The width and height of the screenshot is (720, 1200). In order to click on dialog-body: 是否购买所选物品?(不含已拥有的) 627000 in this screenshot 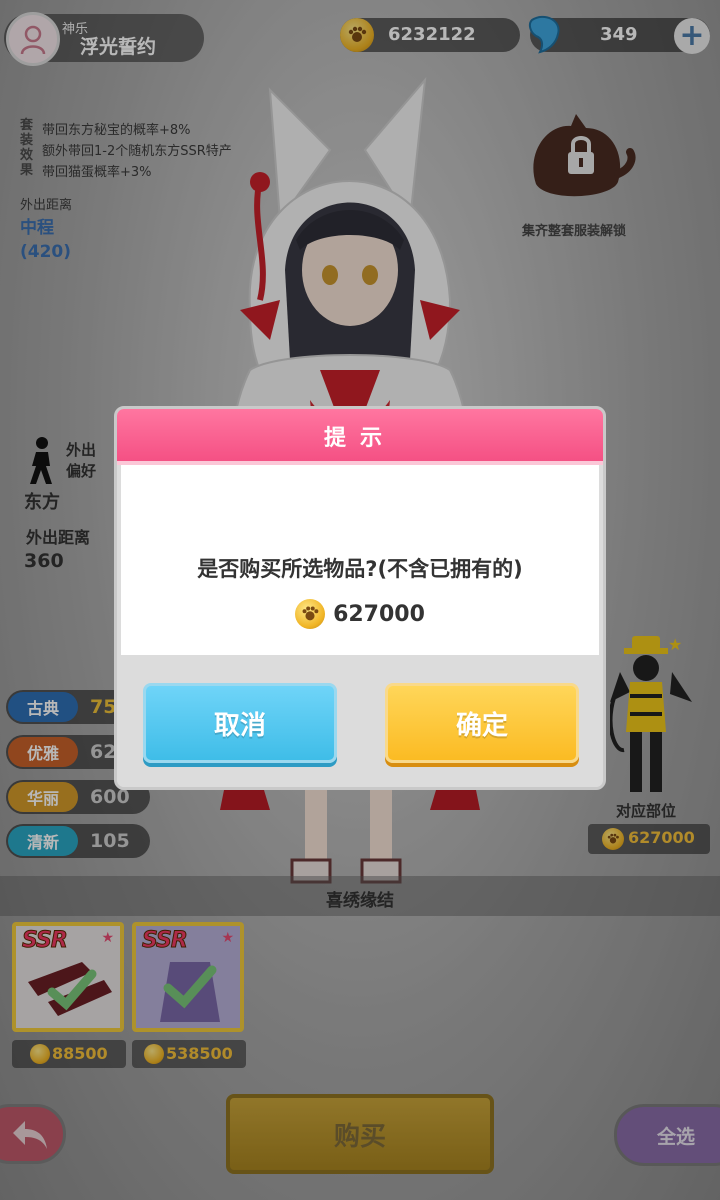, I will do `click(360, 560)`.